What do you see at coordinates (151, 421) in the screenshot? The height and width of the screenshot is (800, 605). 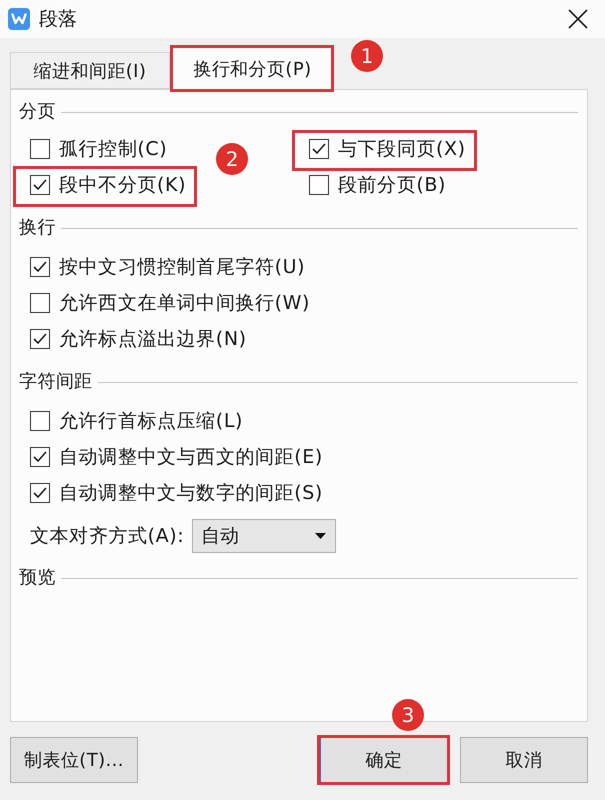 I see `checkbox-label: 允许行首标点压缩(L)` at bounding box center [151, 421].